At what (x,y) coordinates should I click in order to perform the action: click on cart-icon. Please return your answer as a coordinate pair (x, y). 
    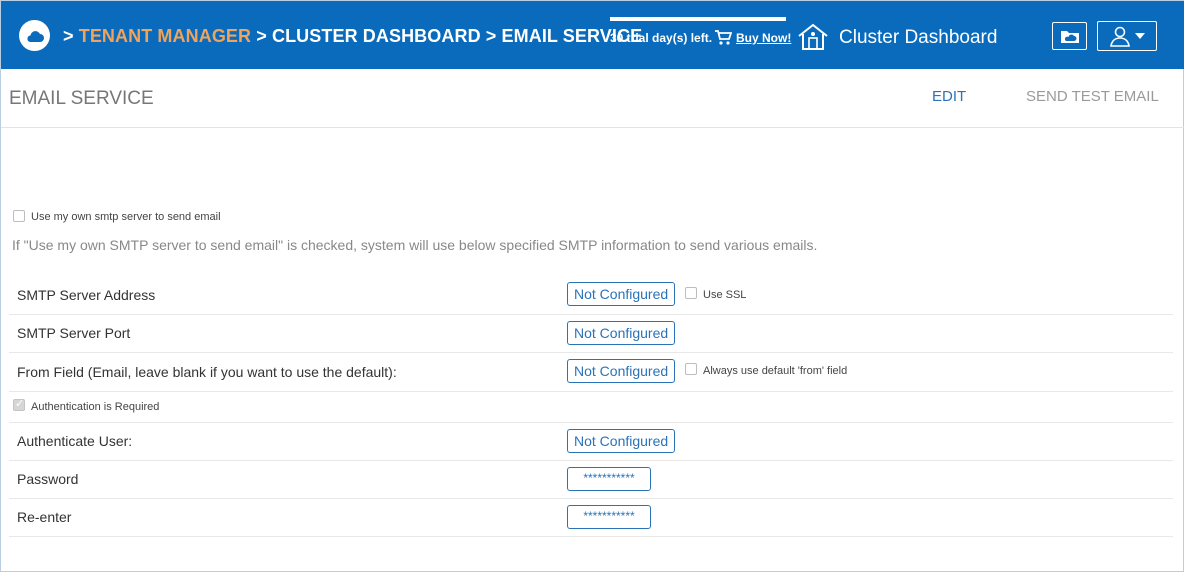
    Looking at the image, I should click on (723, 40).